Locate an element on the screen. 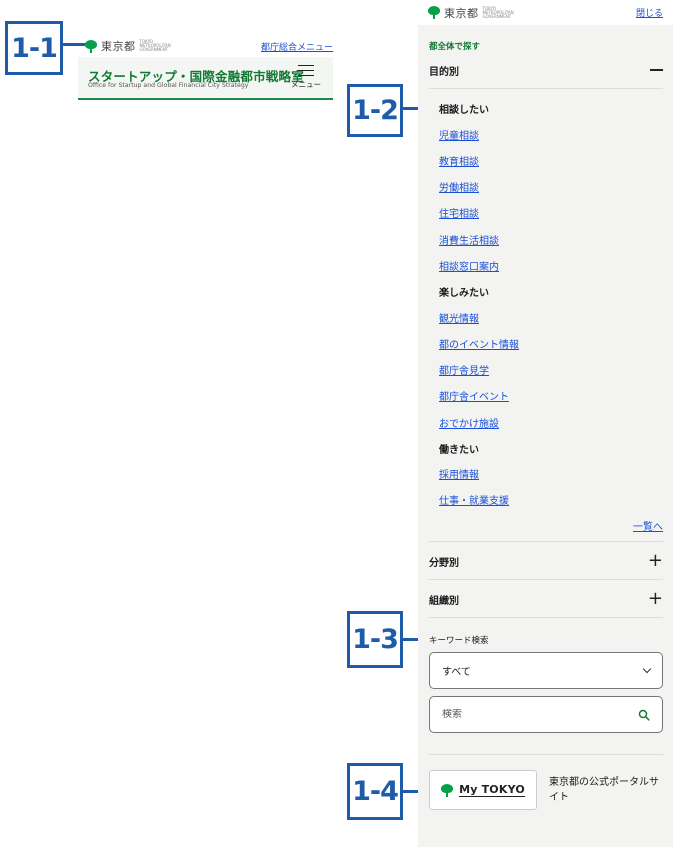  link-building-events: 都庁舎イベント is located at coordinates (474, 395).